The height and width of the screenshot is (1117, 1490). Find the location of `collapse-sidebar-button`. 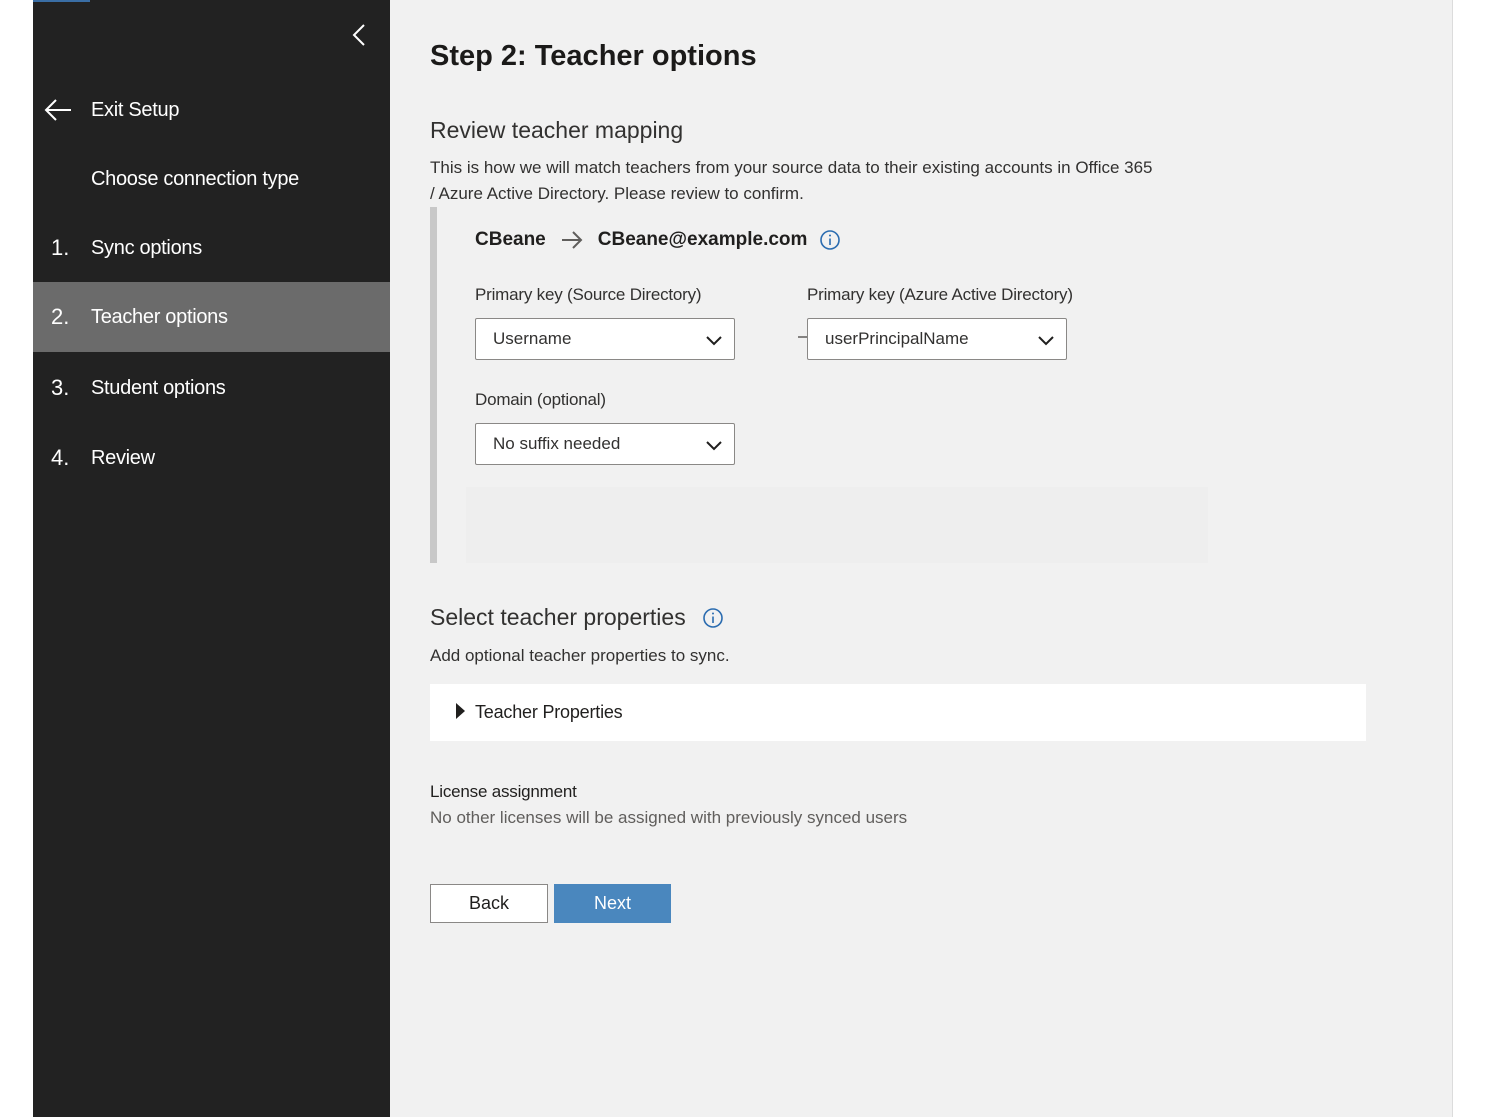

collapse-sidebar-button is located at coordinates (359, 35).